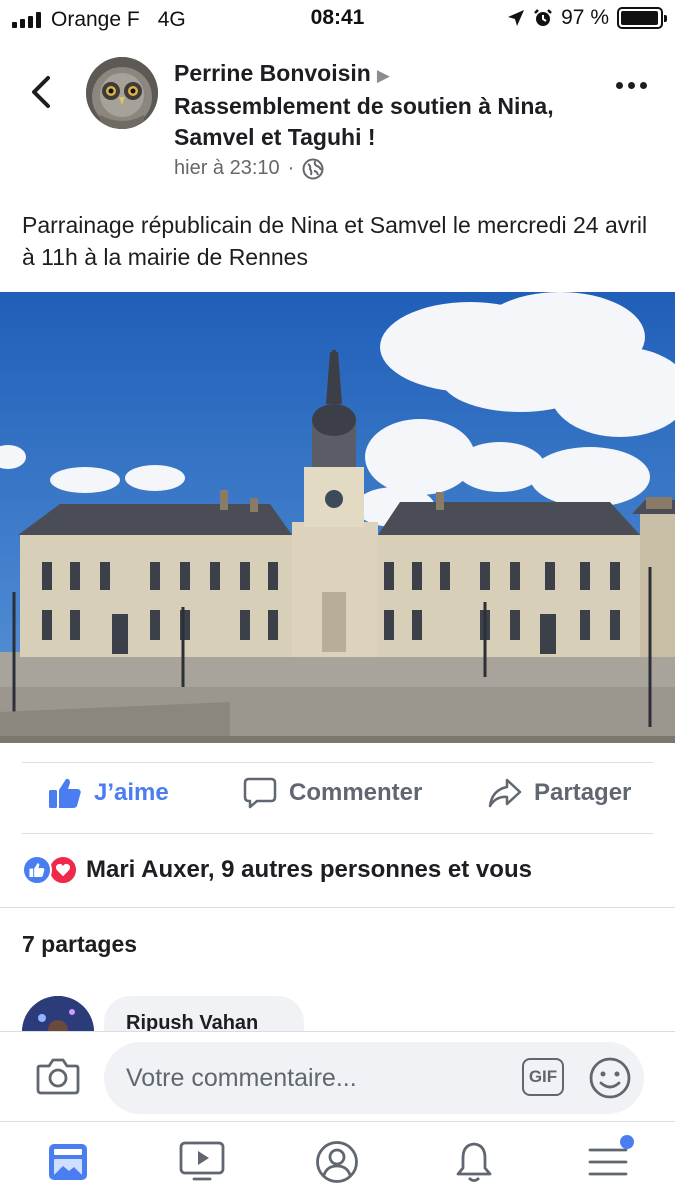  I want to click on reactions-summary: Mari Auxer, 9 autres personnes et vous, so click(277, 870).